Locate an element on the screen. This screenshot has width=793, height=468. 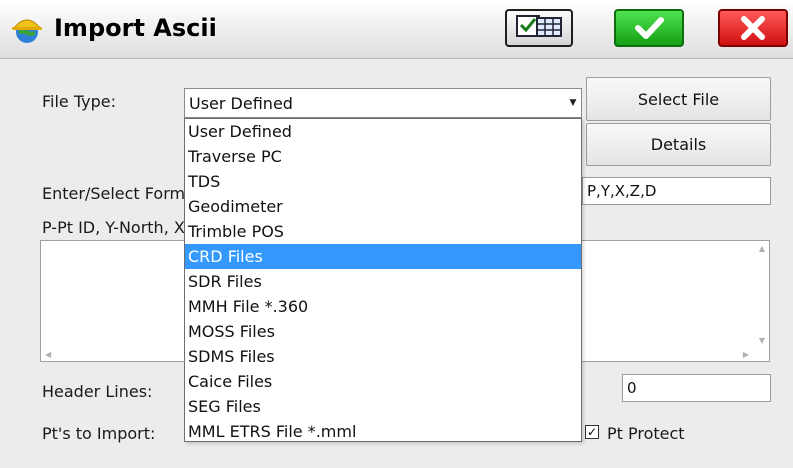
title-bar: Import Ascii is located at coordinates (396, 29).